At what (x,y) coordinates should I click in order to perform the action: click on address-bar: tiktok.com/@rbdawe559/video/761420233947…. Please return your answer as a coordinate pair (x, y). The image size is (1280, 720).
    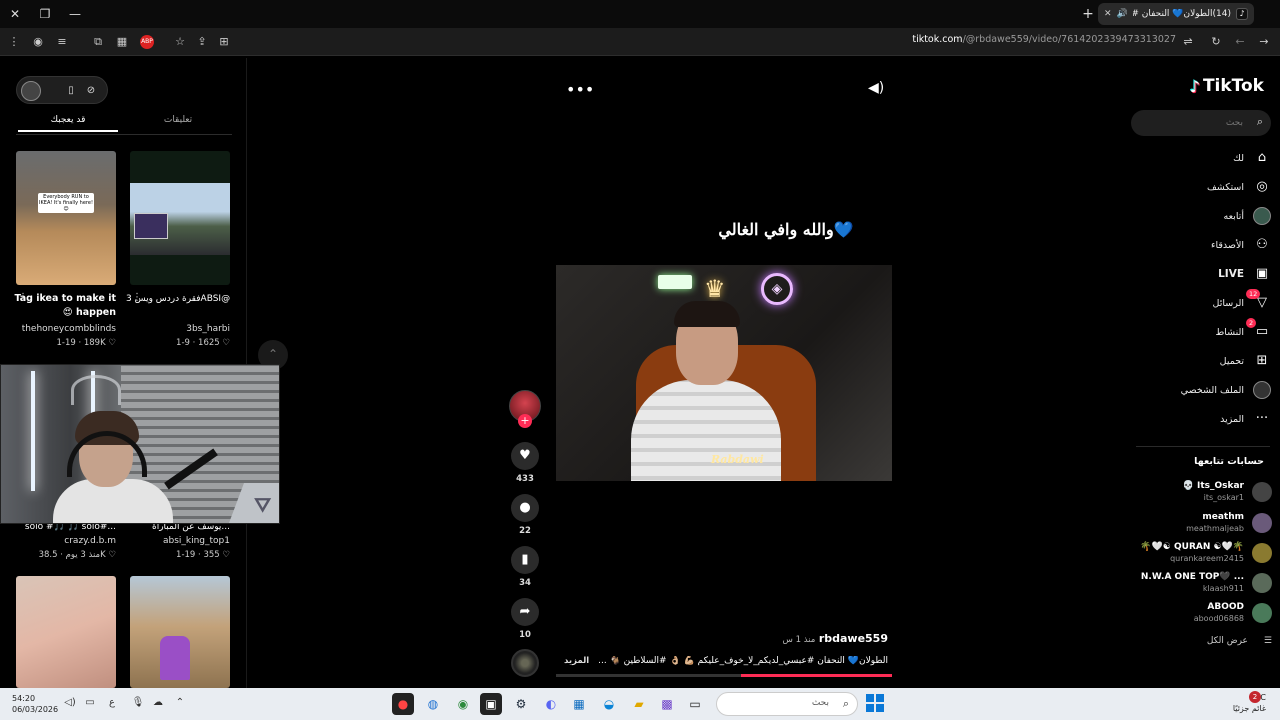
    Looking at the image, I should click on (1038, 42).